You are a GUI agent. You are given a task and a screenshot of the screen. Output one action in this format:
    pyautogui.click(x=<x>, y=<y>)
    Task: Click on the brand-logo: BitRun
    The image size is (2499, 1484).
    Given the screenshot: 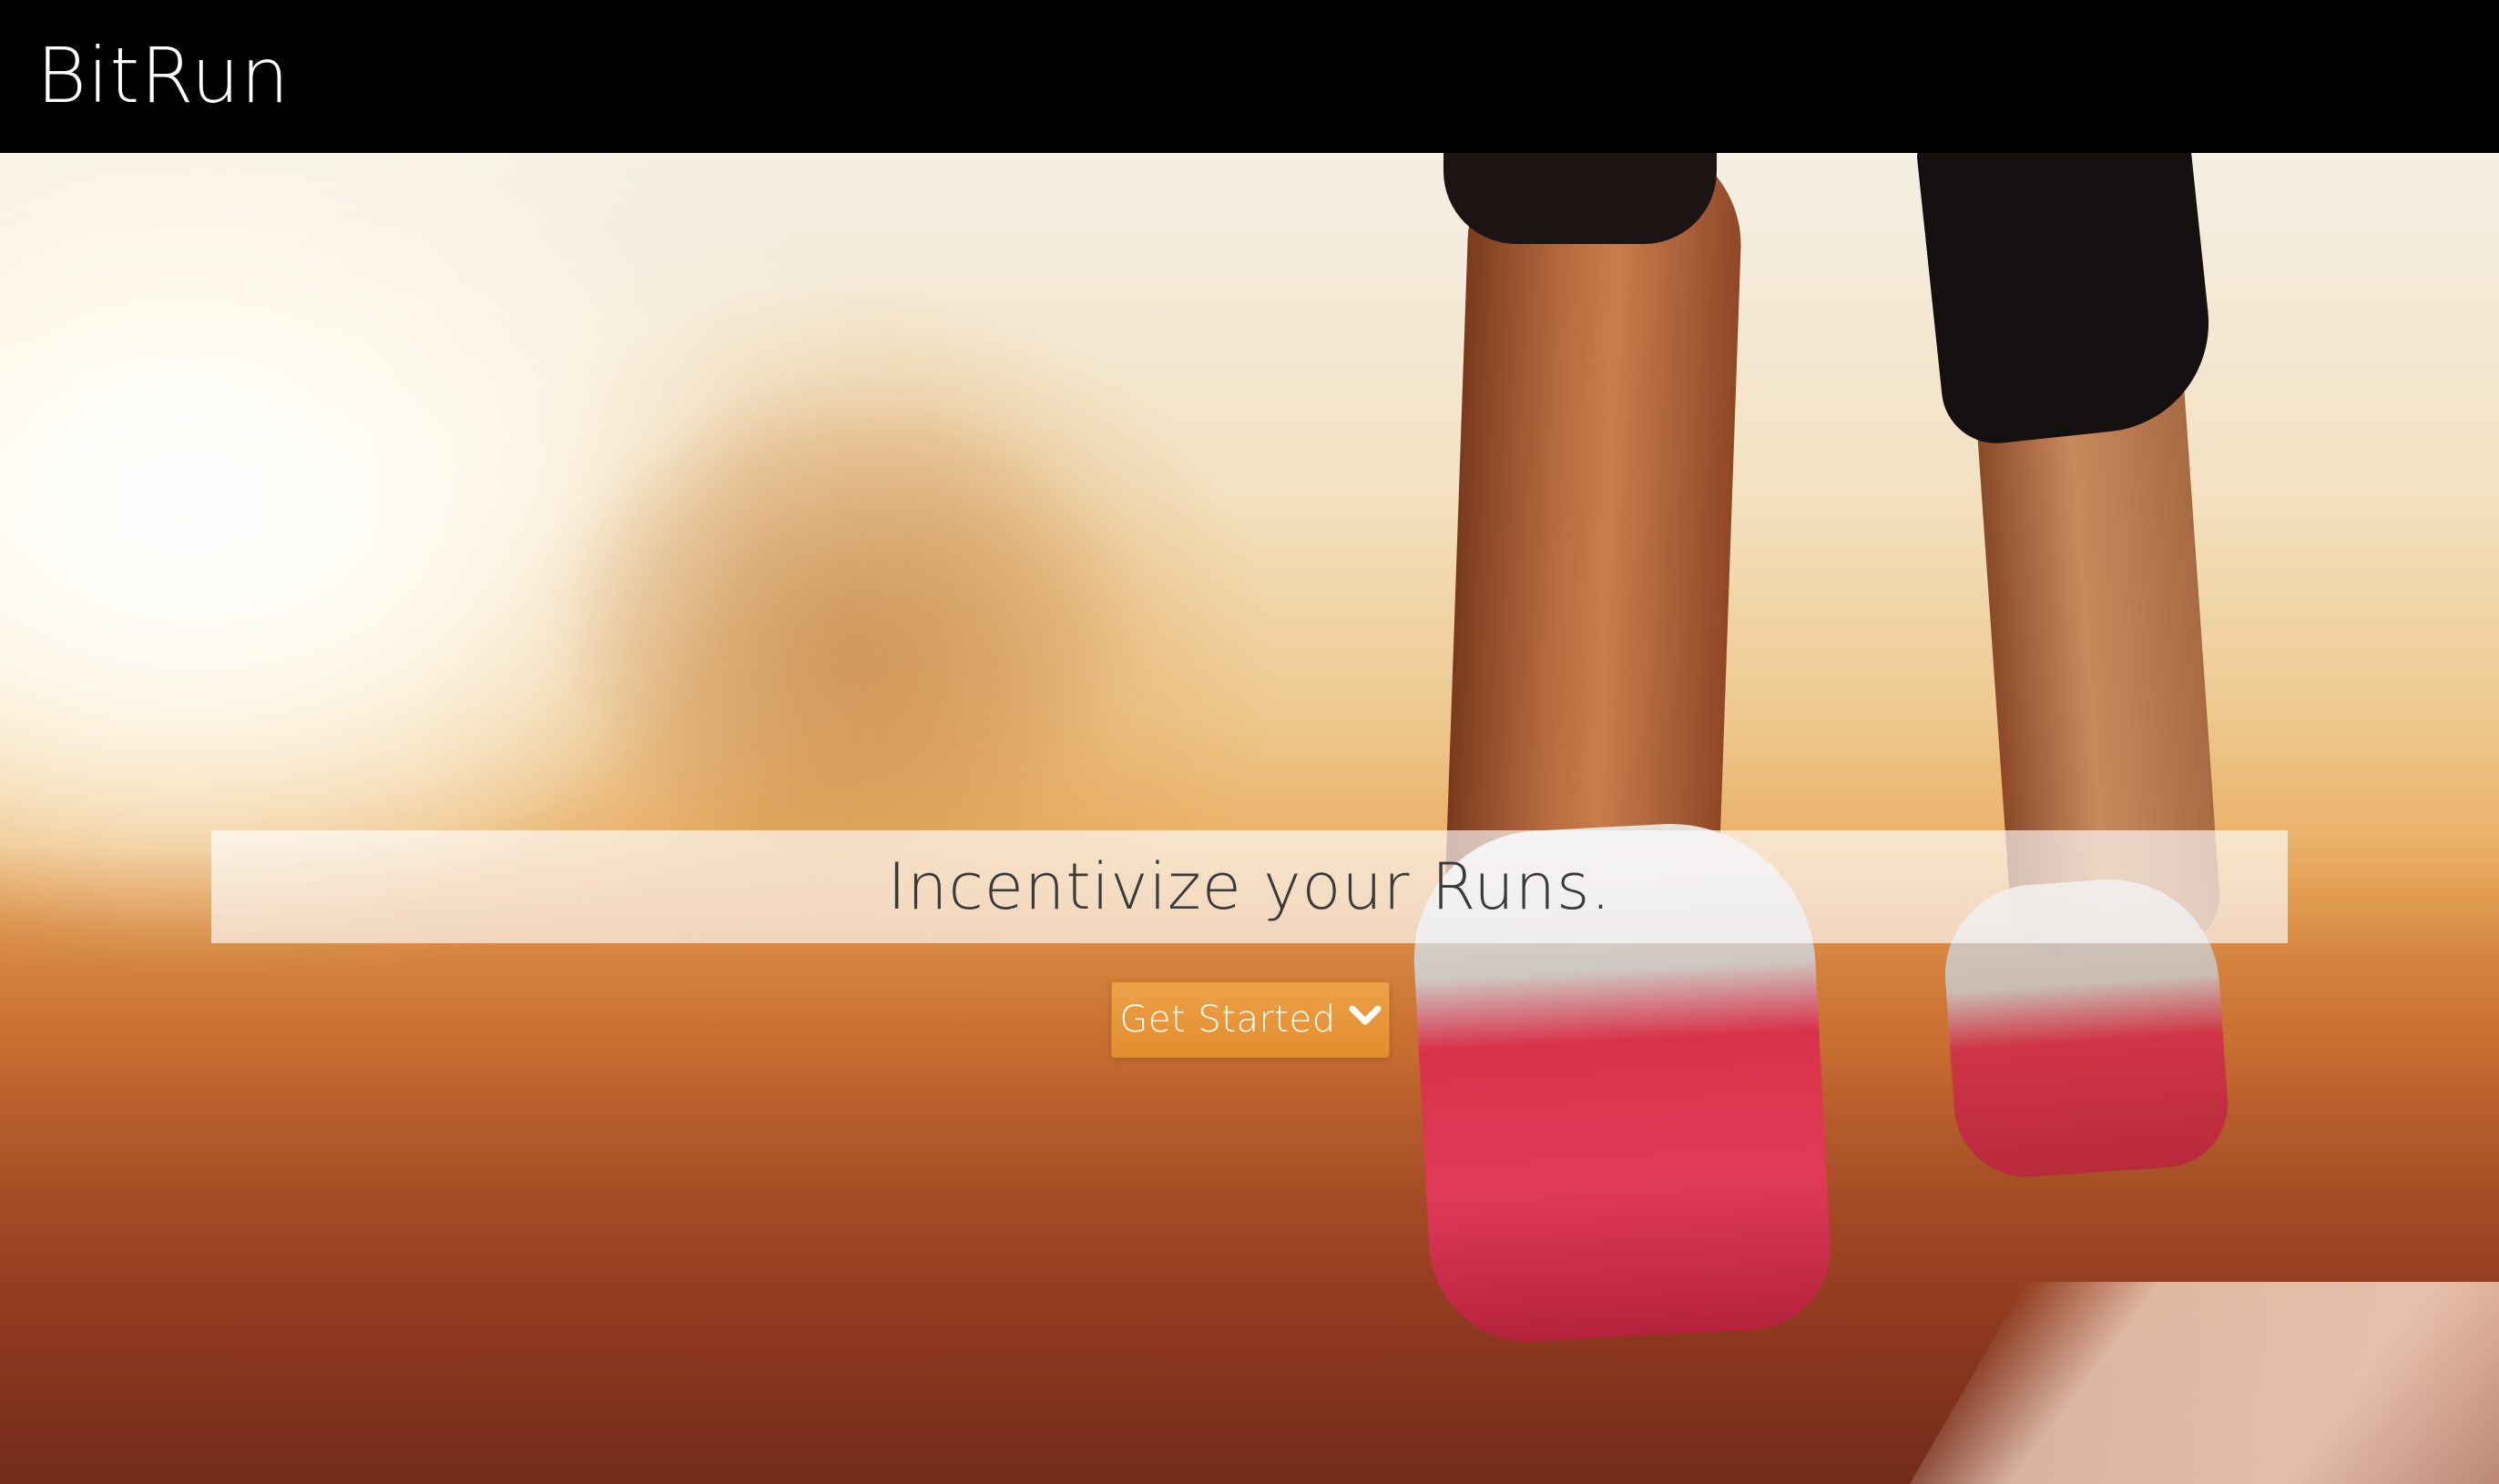 What is the action you would take?
    pyautogui.click(x=163, y=75)
    